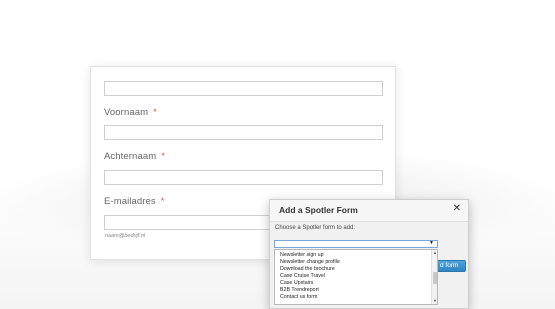  Describe the element at coordinates (302, 276) in the screenshot. I see `dropdown-option: Case Cruise Travel` at that location.